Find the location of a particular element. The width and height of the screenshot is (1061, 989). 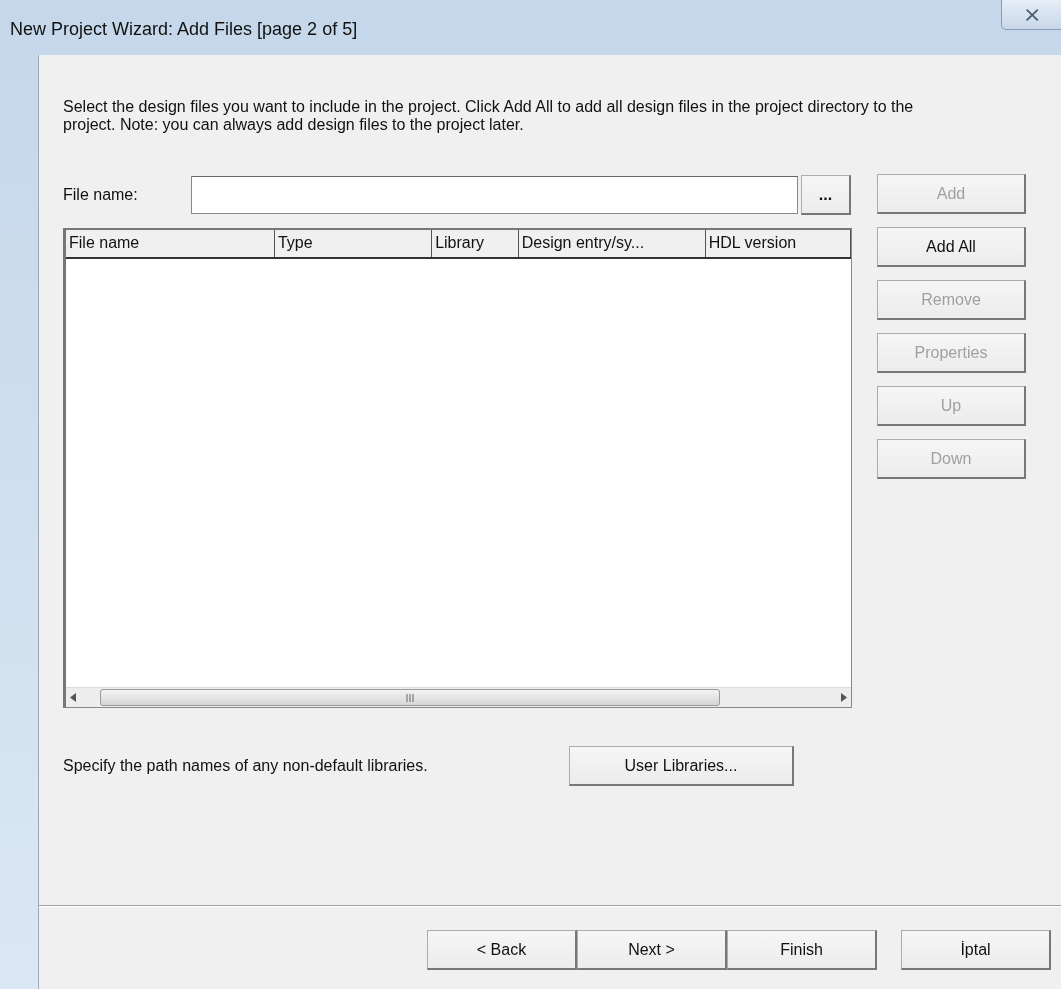

side-button: Add All is located at coordinates (951, 247).